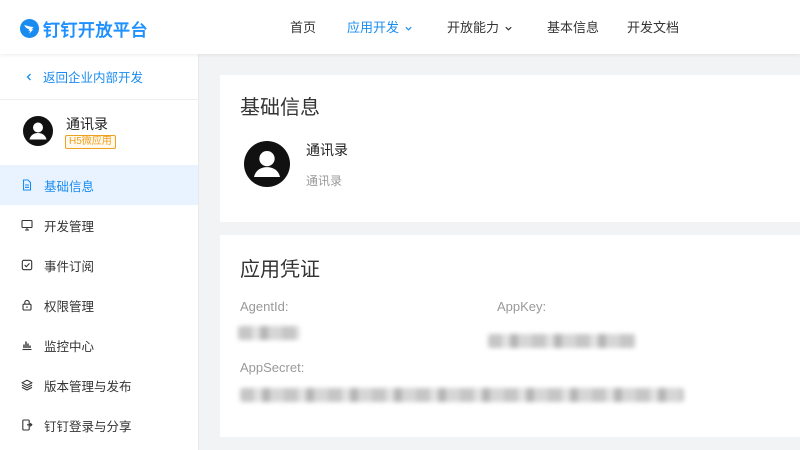 This screenshot has height=450, width=800. I want to click on nav-item-open-capabilities: 开放能力, so click(480, 28).